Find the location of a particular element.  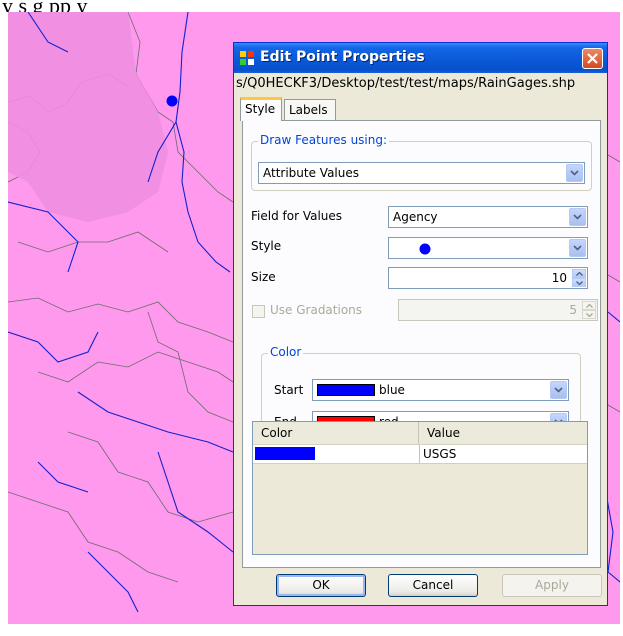

size-spin-buttons is located at coordinates (579, 278).